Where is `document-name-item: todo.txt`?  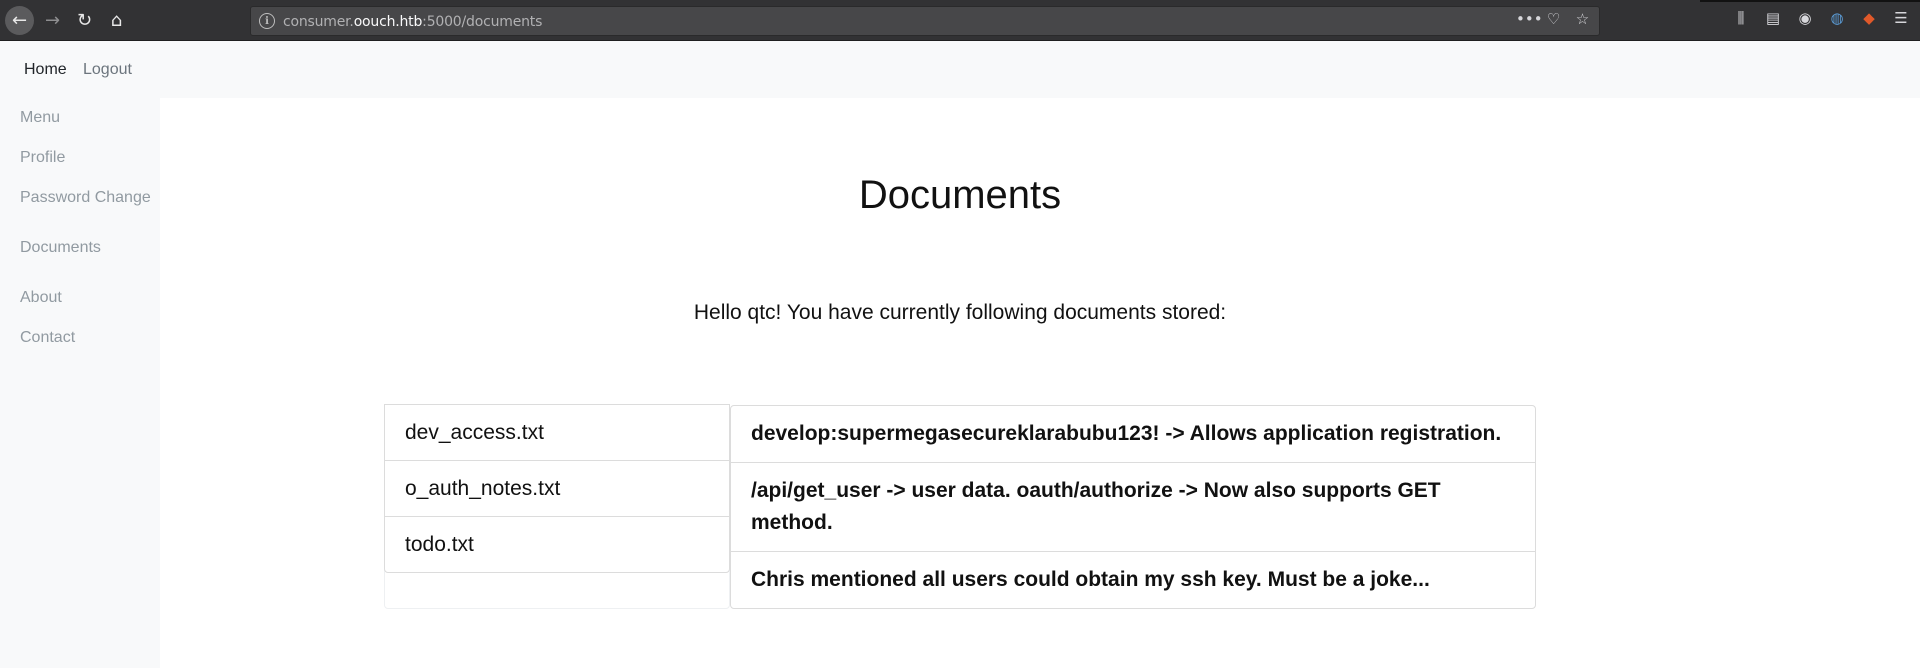
document-name-item: todo.txt is located at coordinates (557, 544).